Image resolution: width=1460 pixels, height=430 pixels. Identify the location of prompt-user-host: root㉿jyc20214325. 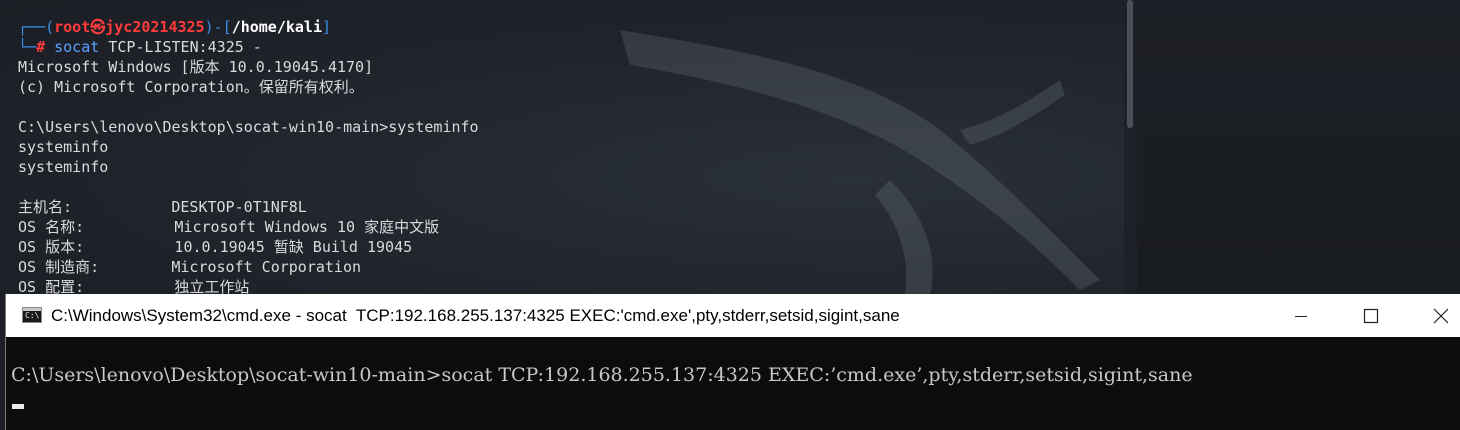
(129, 27).